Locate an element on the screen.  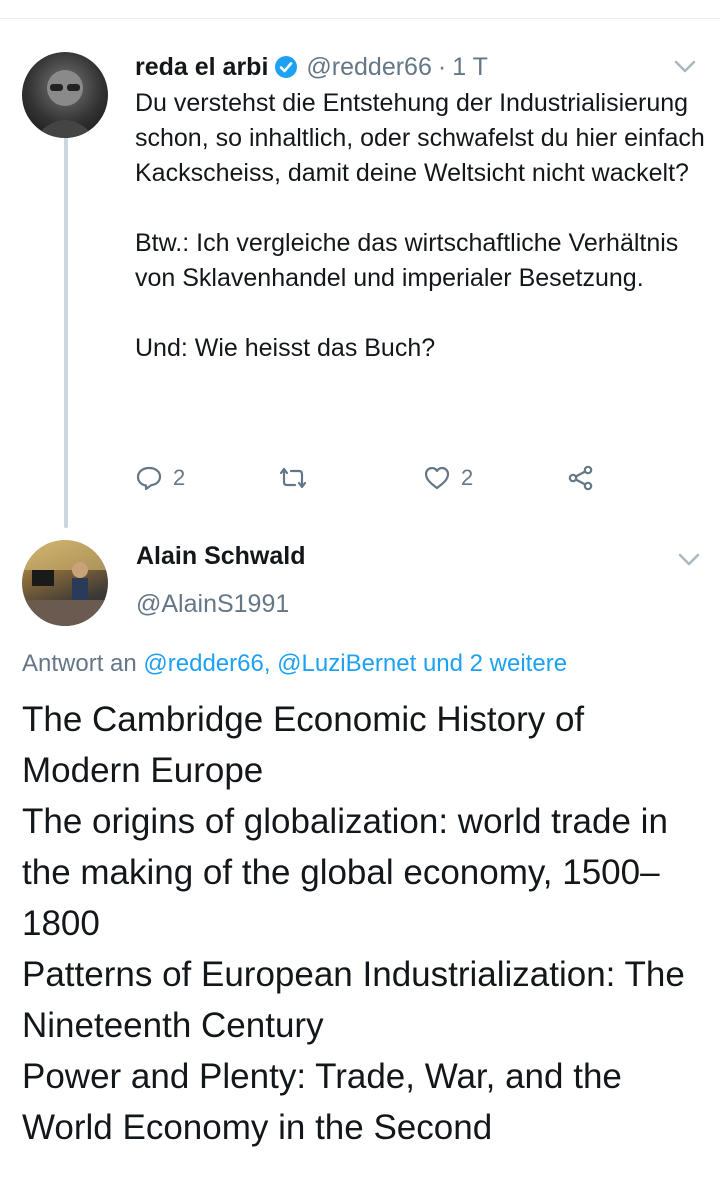
reply-icon is located at coordinates (149, 478).